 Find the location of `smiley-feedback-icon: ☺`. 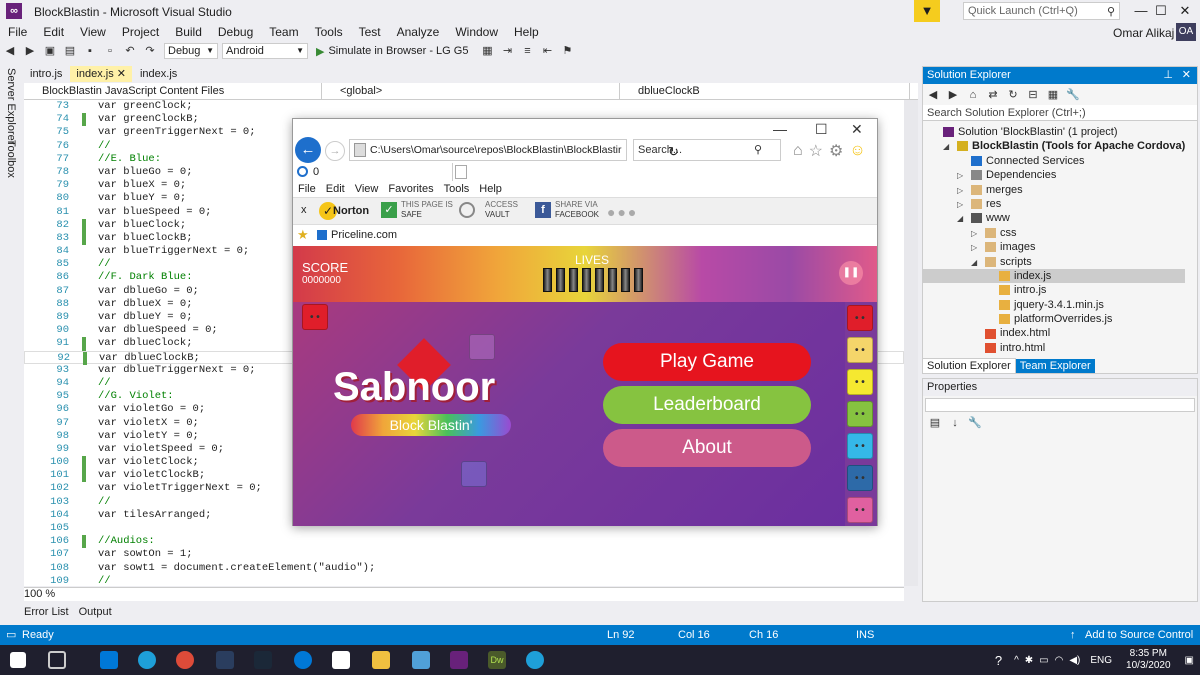

smiley-feedback-icon: ☺ is located at coordinates (857, 151).